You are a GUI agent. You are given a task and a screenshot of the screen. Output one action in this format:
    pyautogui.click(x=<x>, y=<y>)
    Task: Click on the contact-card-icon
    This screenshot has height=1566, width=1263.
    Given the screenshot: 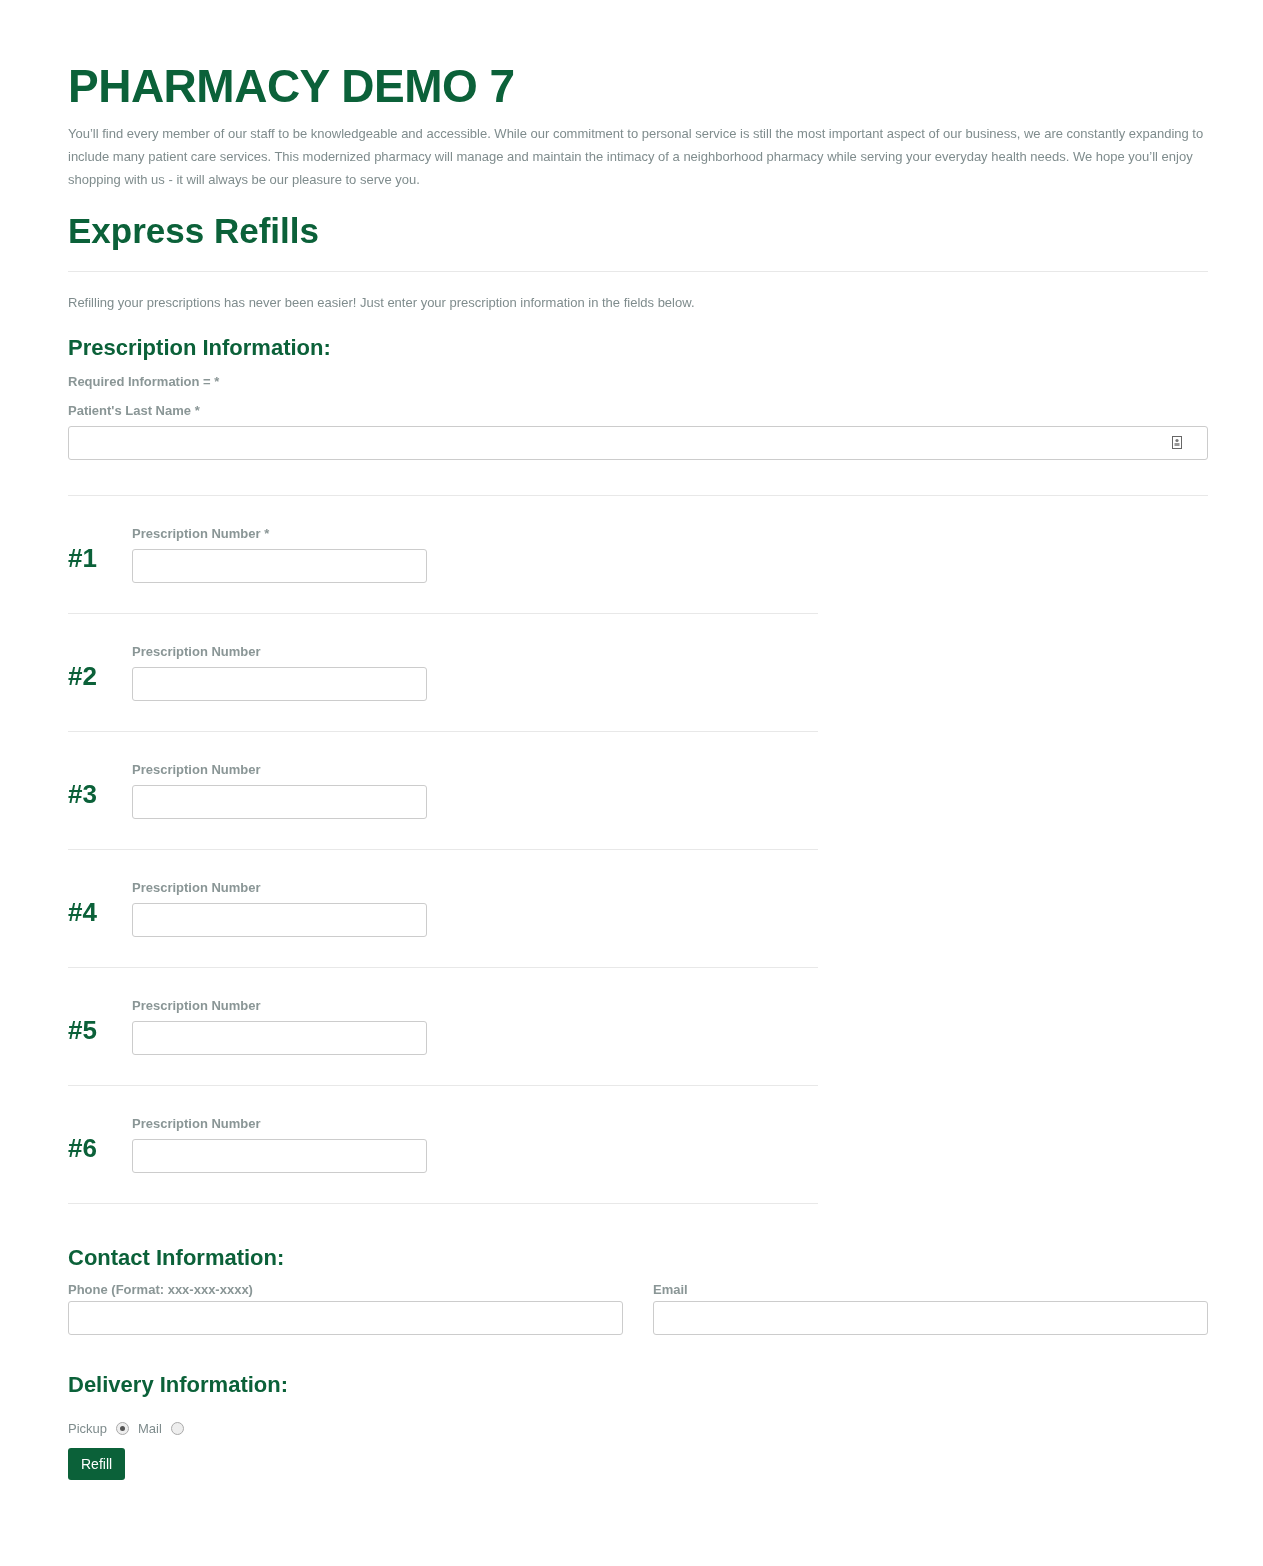 What is the action you would take?
    pyautogui.click(x=1177, y=442)
    